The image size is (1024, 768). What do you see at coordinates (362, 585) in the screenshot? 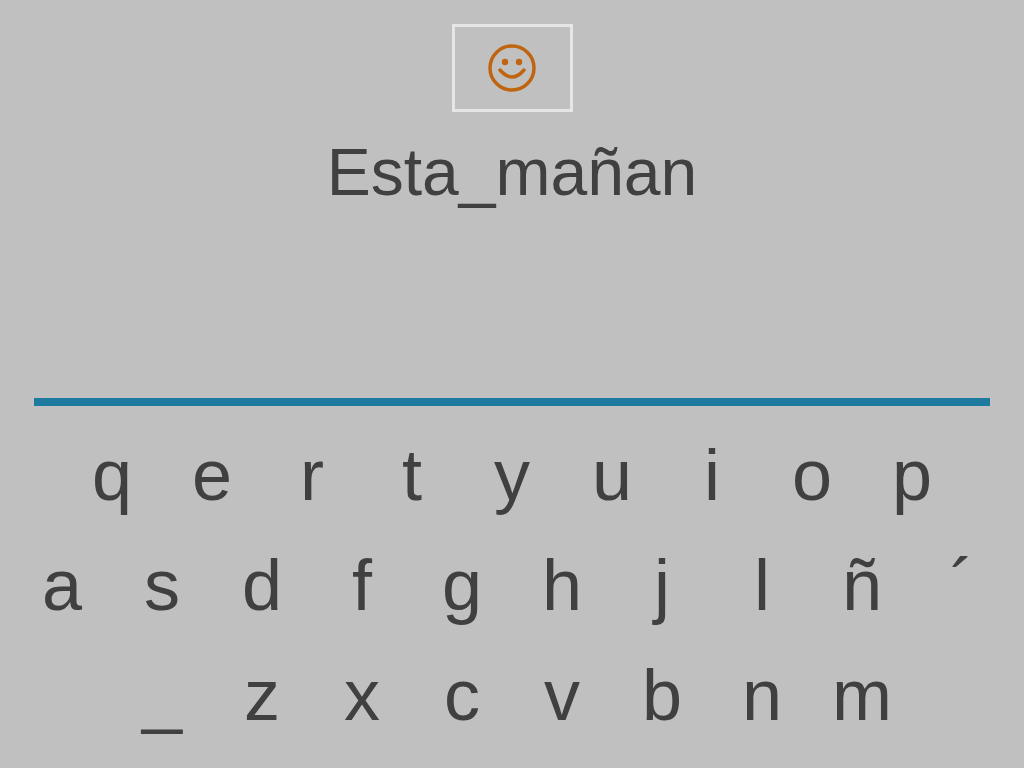
I see `letter-key: f` at bounding box center [362, 585].